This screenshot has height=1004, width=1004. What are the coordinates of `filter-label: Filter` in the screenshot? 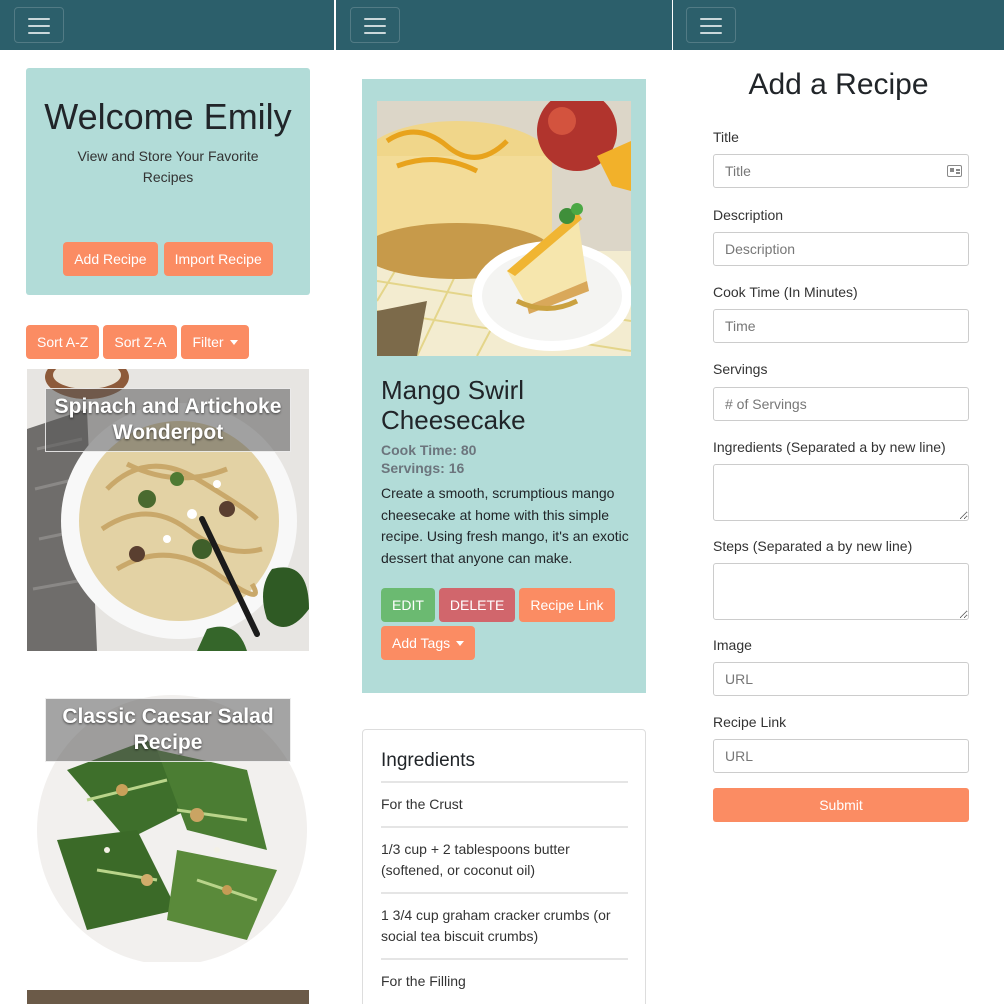 It's located at (208, 342).